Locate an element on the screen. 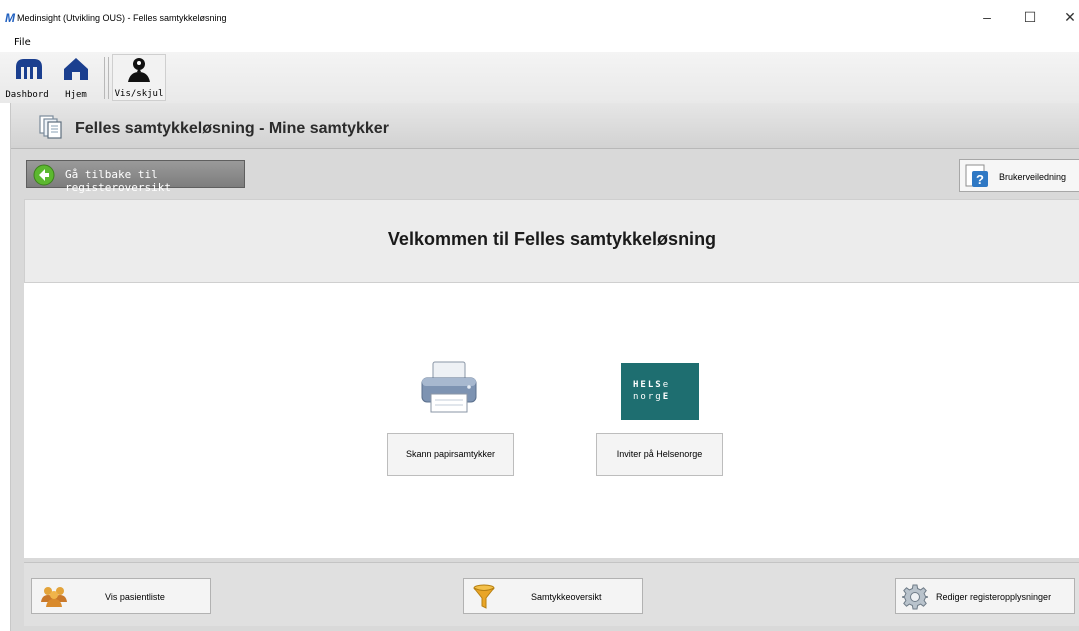 This screenshot has width=1079, height=631. user-guide-label: Brukerveiledning is located at coordinates (1033, 177).